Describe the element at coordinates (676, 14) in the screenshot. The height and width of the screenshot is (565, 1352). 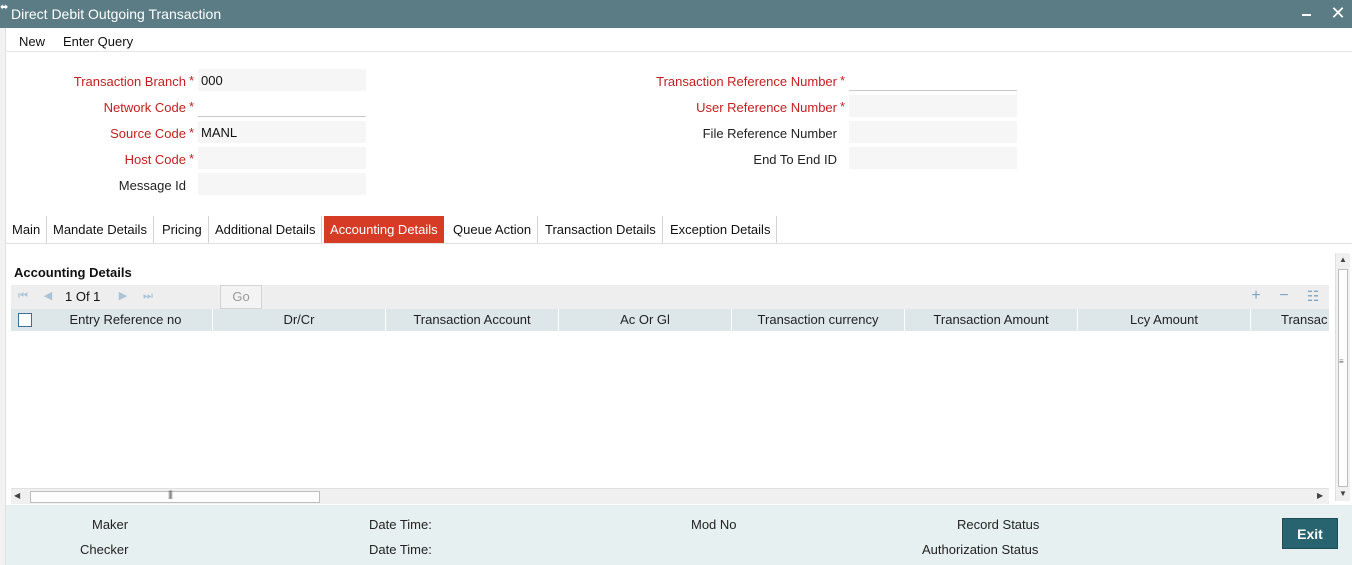
I see `title-bar: ⬌ Direct Debit Outgoing Transaction ✕` at that location.